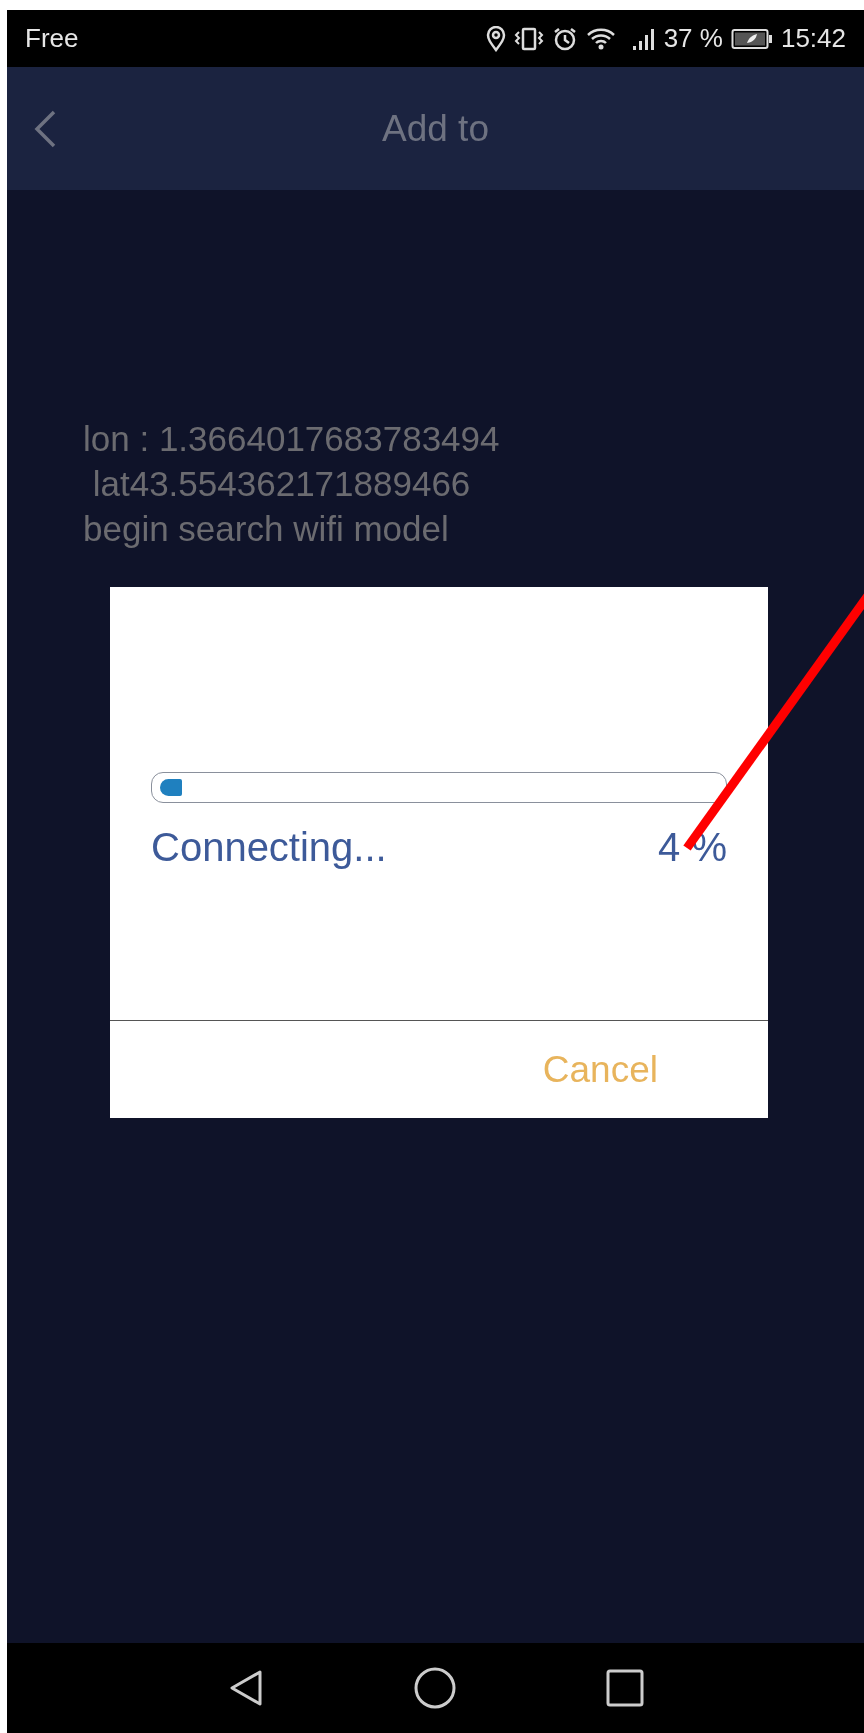 This screenshot has width=864, height=1733. Describe the element at coordinates (52, 38) in the screenshot. I see `carrier-label: Free` at that location.